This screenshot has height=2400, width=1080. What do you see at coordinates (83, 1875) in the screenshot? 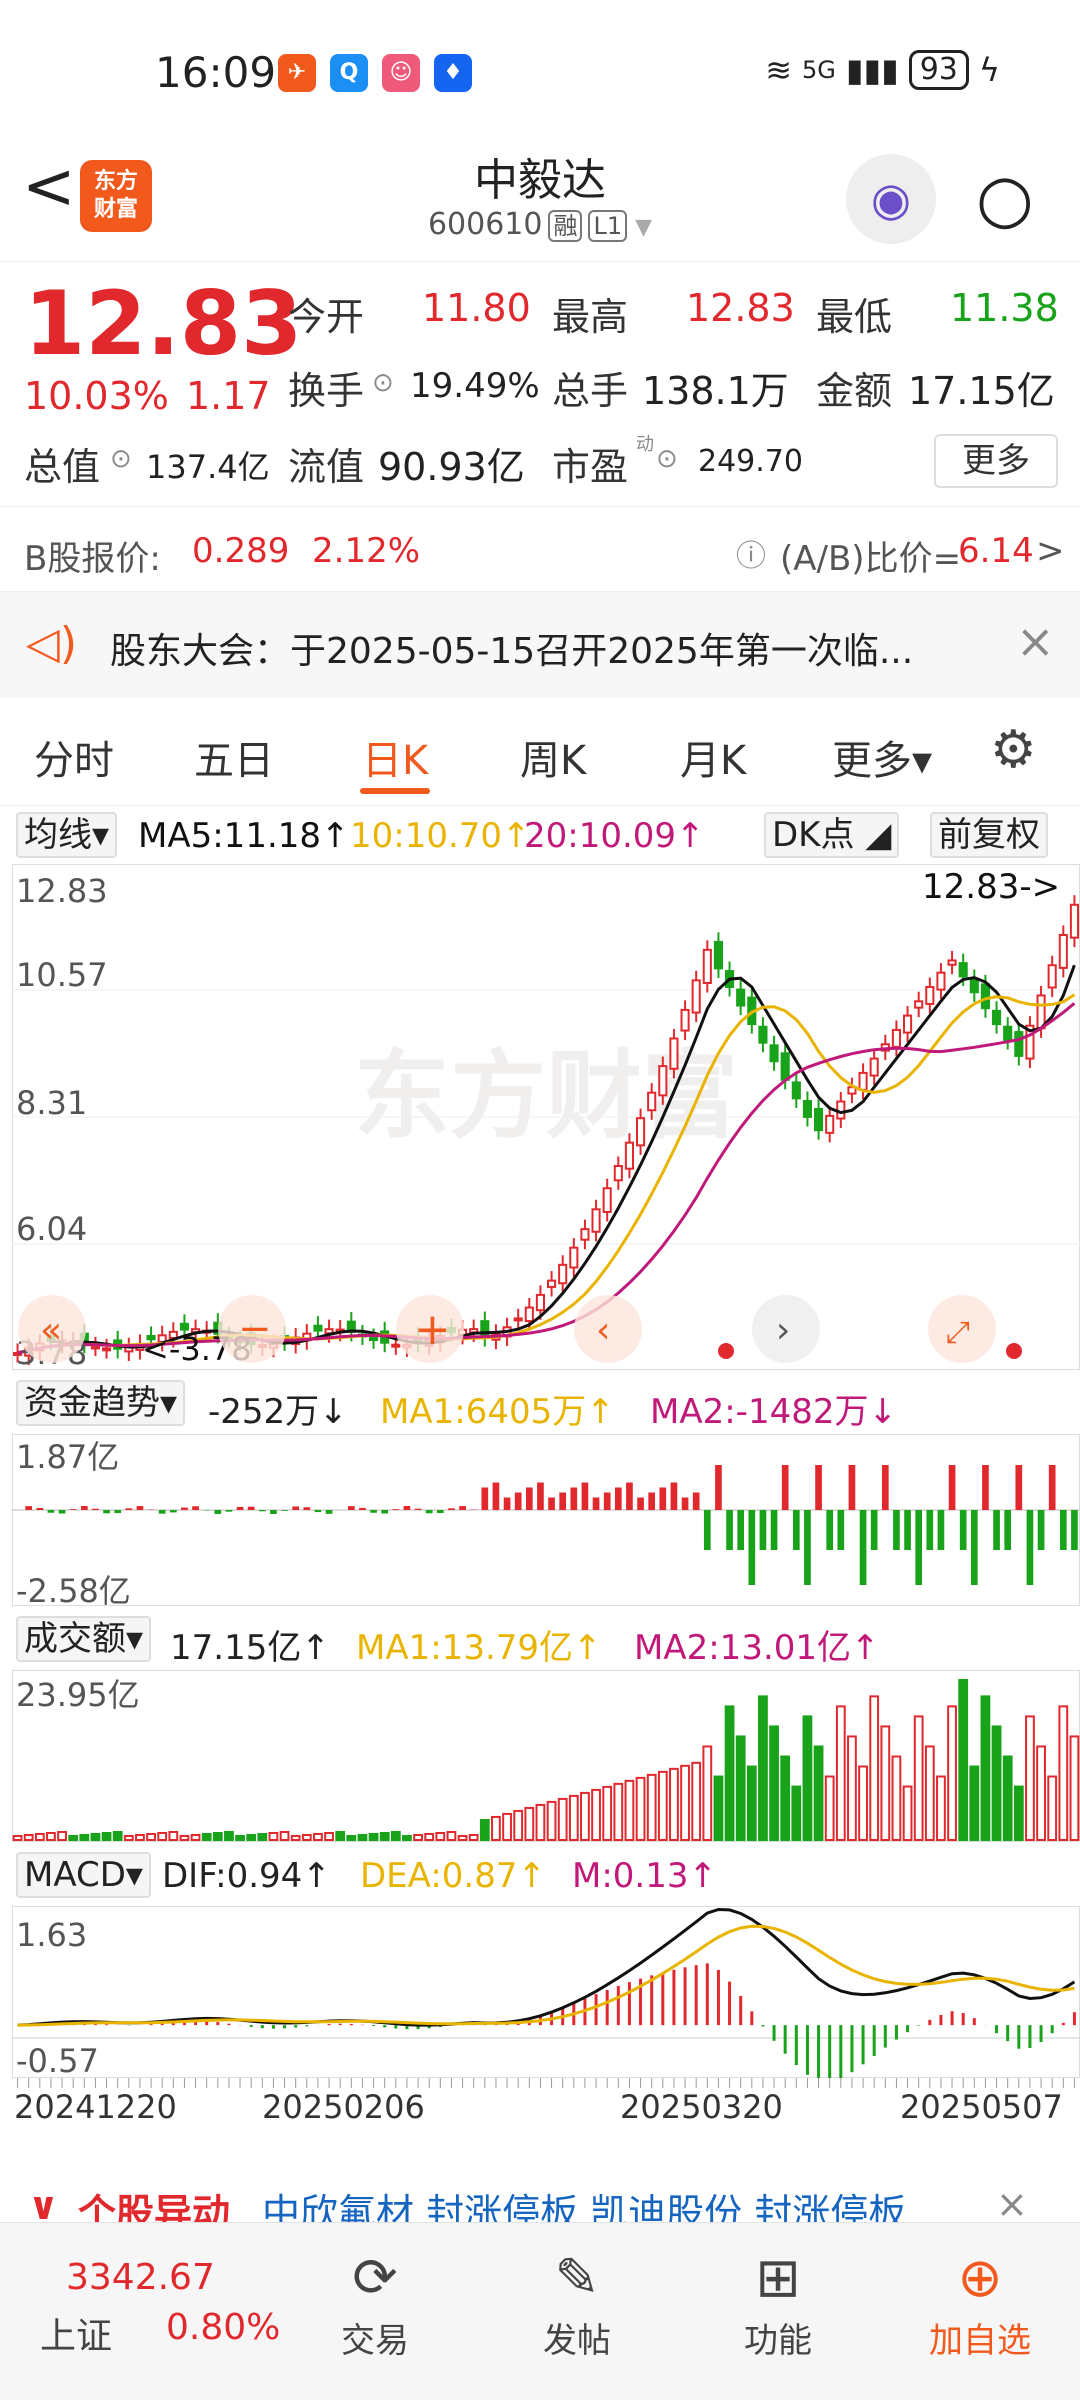
I see `macd-select: MACD▾` at bounding box center [83, 1875].